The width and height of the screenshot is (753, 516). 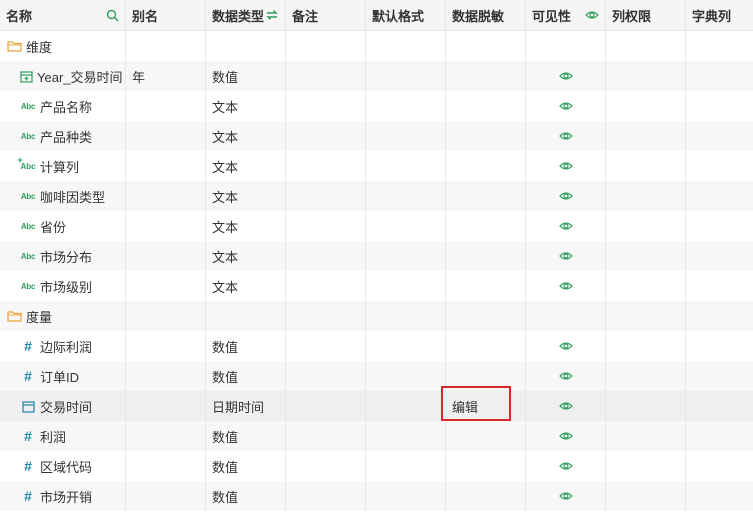 I want to click on folder-row: 维度, so click(x=376, y=46).